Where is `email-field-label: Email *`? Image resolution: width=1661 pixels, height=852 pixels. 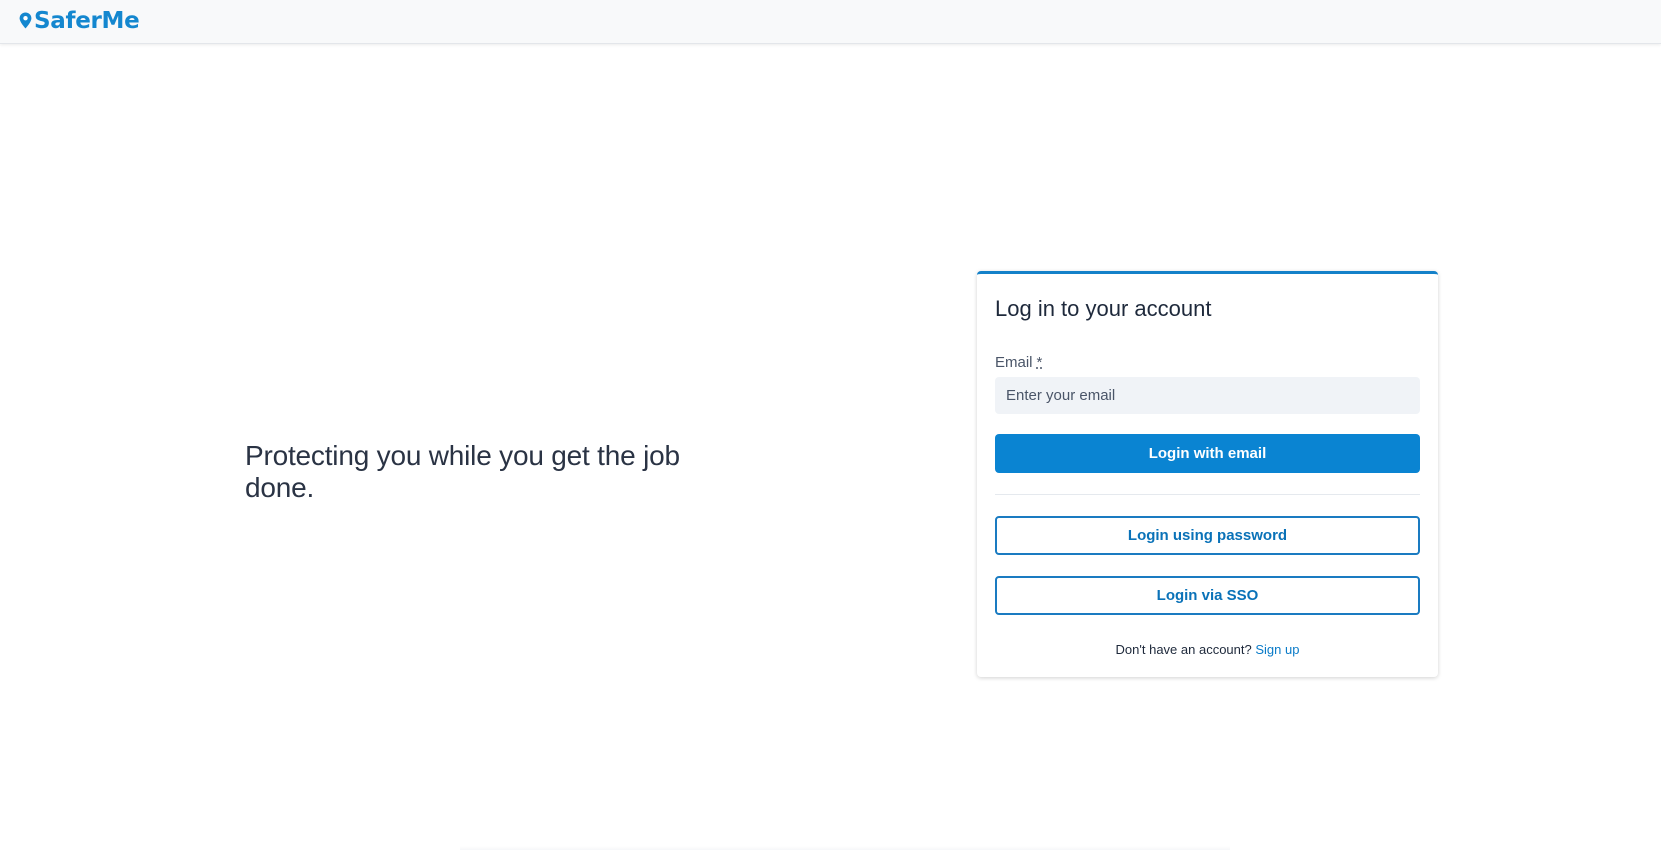
email-field-label: Email * is located at coordinates (1018, 362).